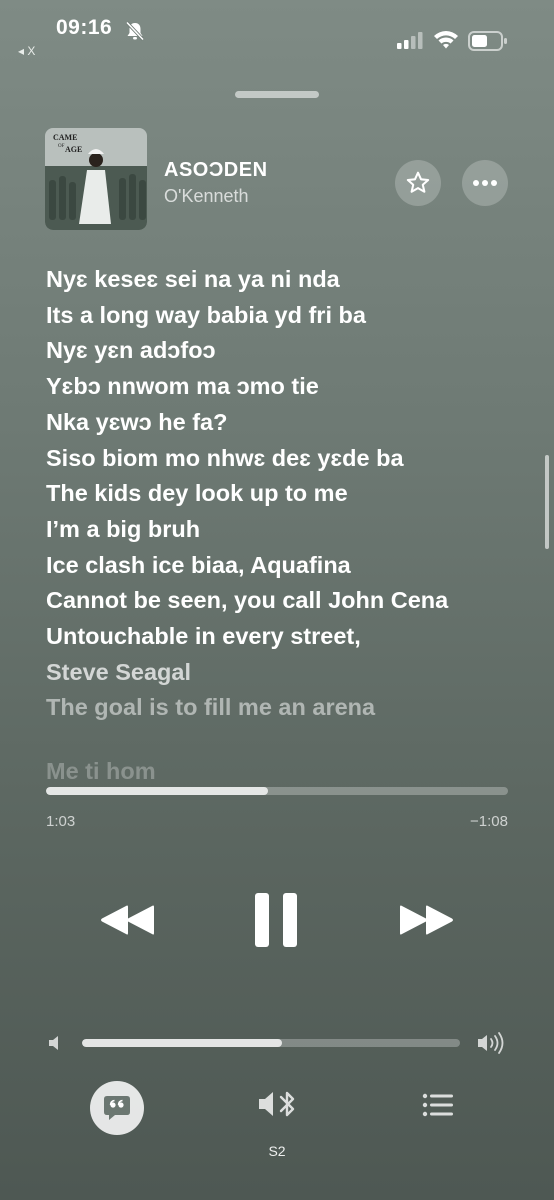 This screenshot has width=554, height=1200. I want to click on more-options-button, so click(485, 183).